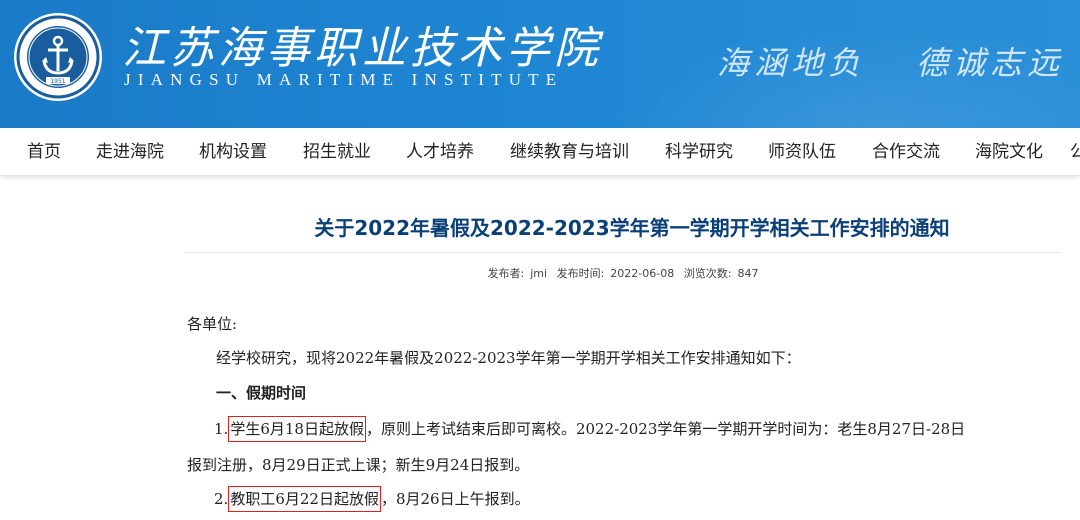 The height and width of the screenshot is (520, 1080). What do you see at coordinates (221, 429) in the screenshot?
I see `item-number: 1.` at bounding box center [221, 429].